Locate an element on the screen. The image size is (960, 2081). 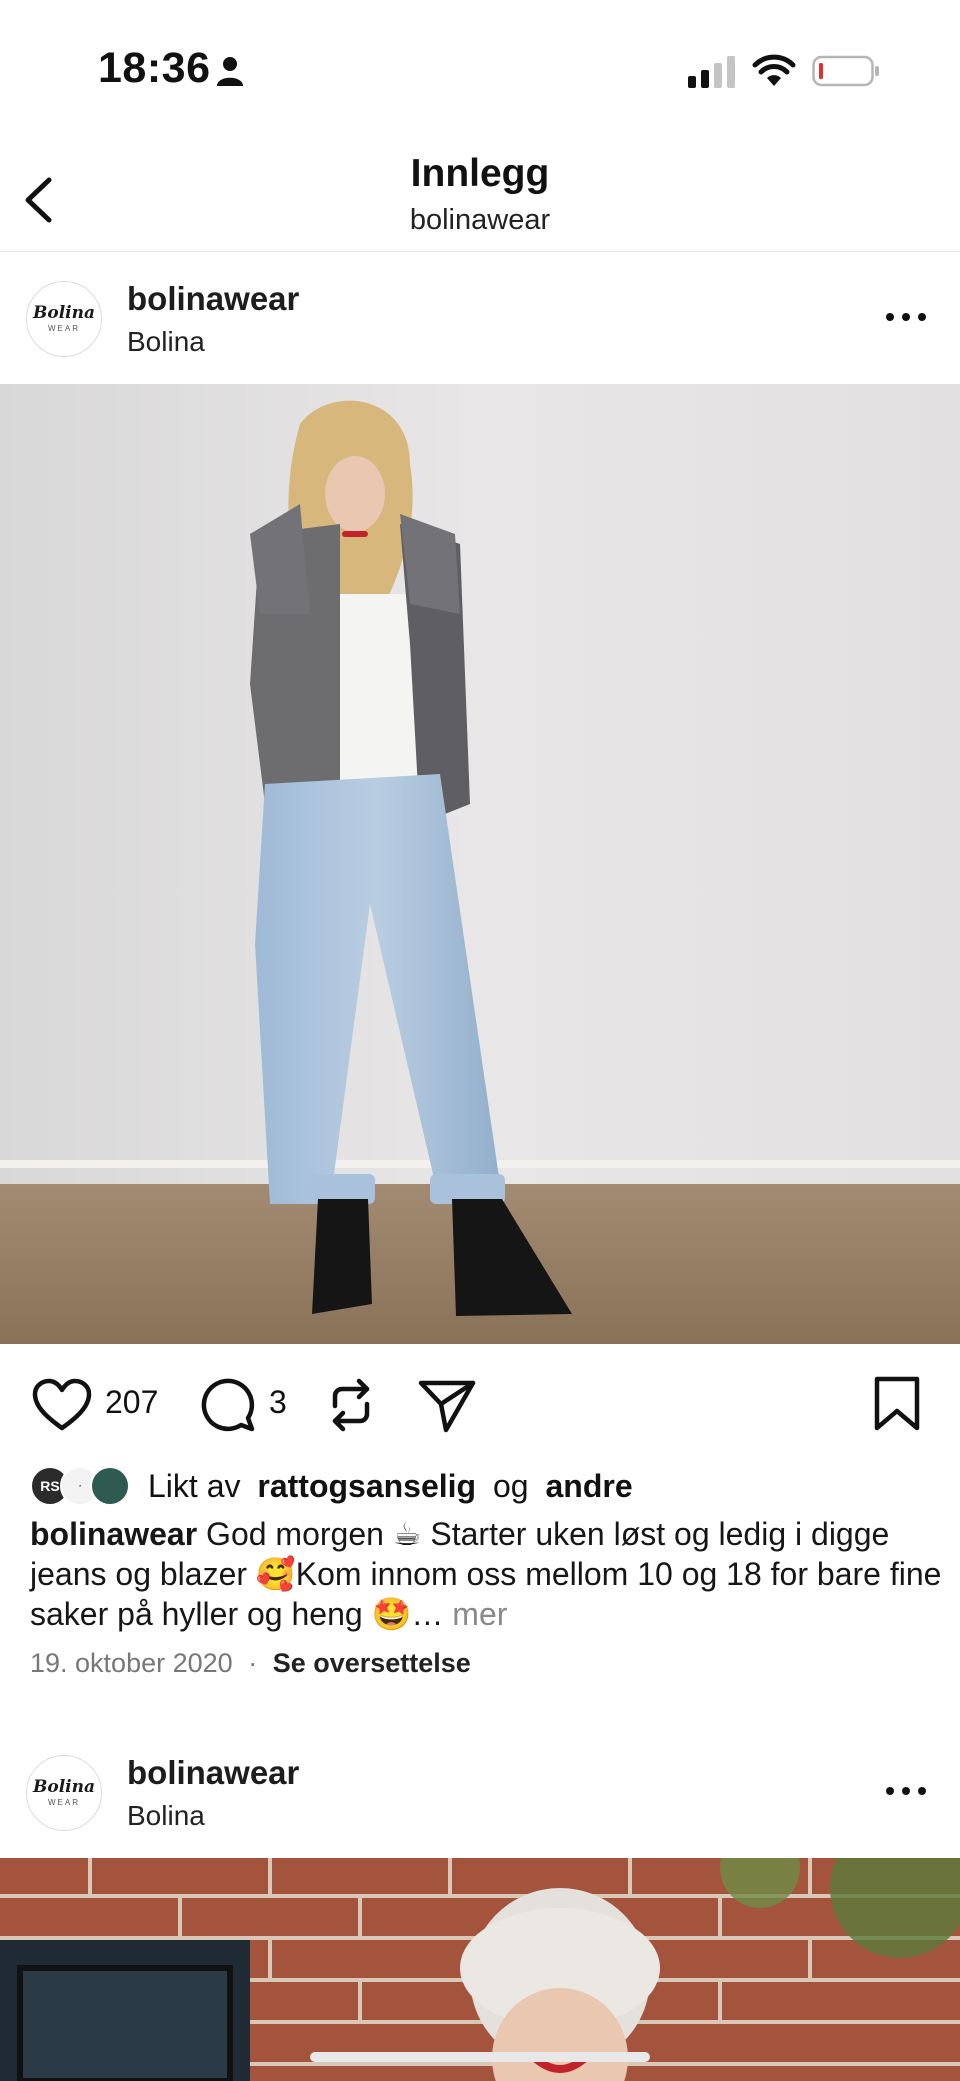
post-date: 19. oktober 2020 is located at coordinates (131, 1663).